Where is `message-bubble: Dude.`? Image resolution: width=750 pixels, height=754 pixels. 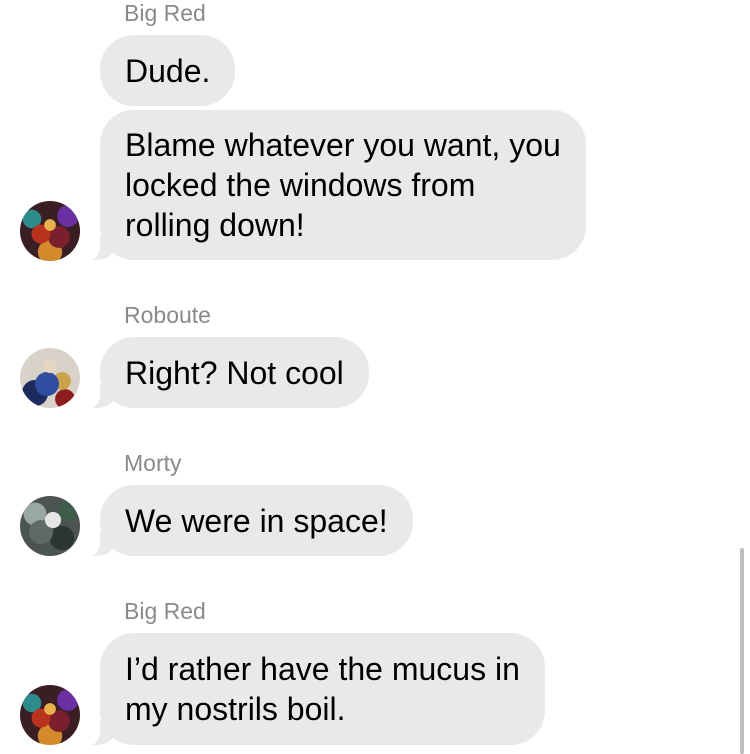 message-bubble: Dude. is located at coordinates (168, 70).